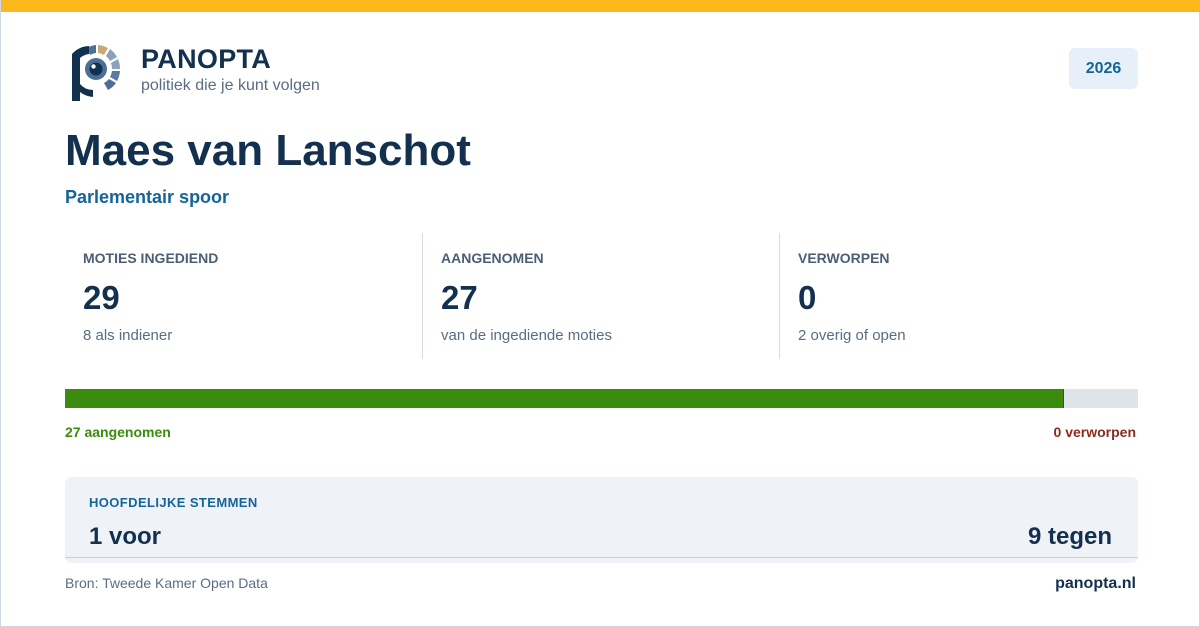 The width and height of the screenshot is (1200, 627). I want to click on accent-top-bar, so click(600, 6).